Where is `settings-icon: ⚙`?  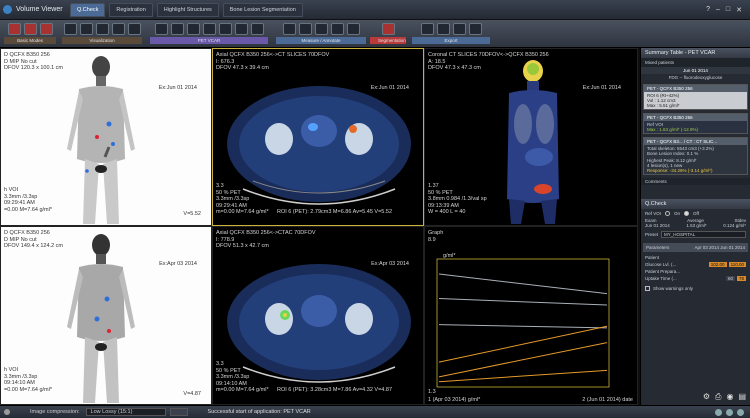
settings-icon: ⚙ is located at coordinates (706, 397).